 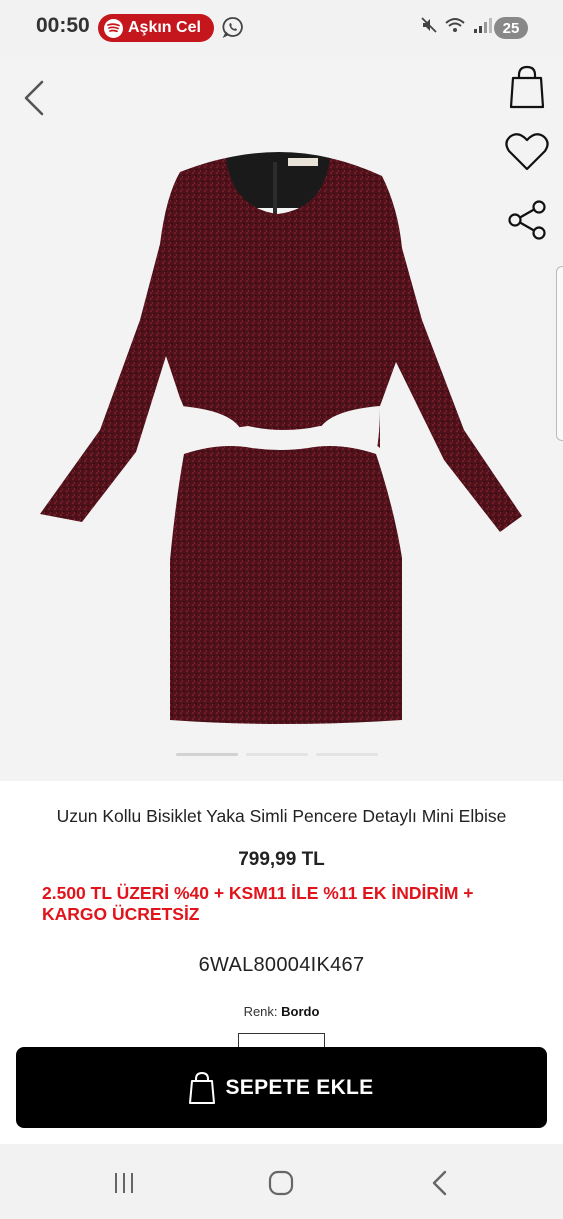 I want to click on status-bar: 00:50 Aşkın Cel 25, so click(x=281, y=28).